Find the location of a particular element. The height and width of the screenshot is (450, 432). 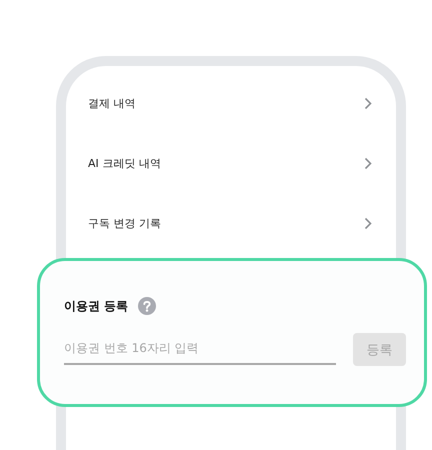

menu-item: 구독 변경 기록 is located at coordinates (231, 223).